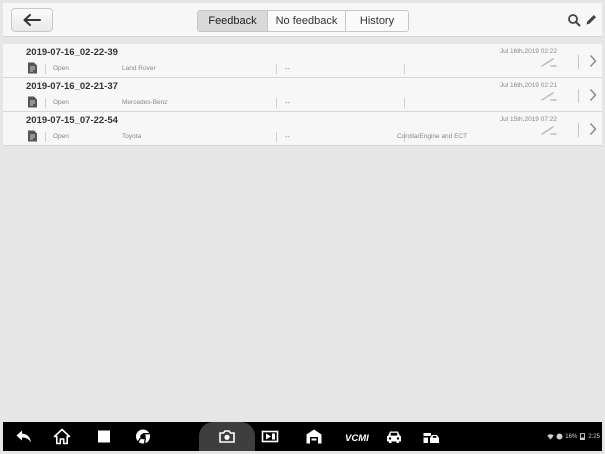  What do you see at coordinates (432, 136) in the screenshot?
I see `record-system: Corolla/Engine and ECT` at bounding box center [432, 136].